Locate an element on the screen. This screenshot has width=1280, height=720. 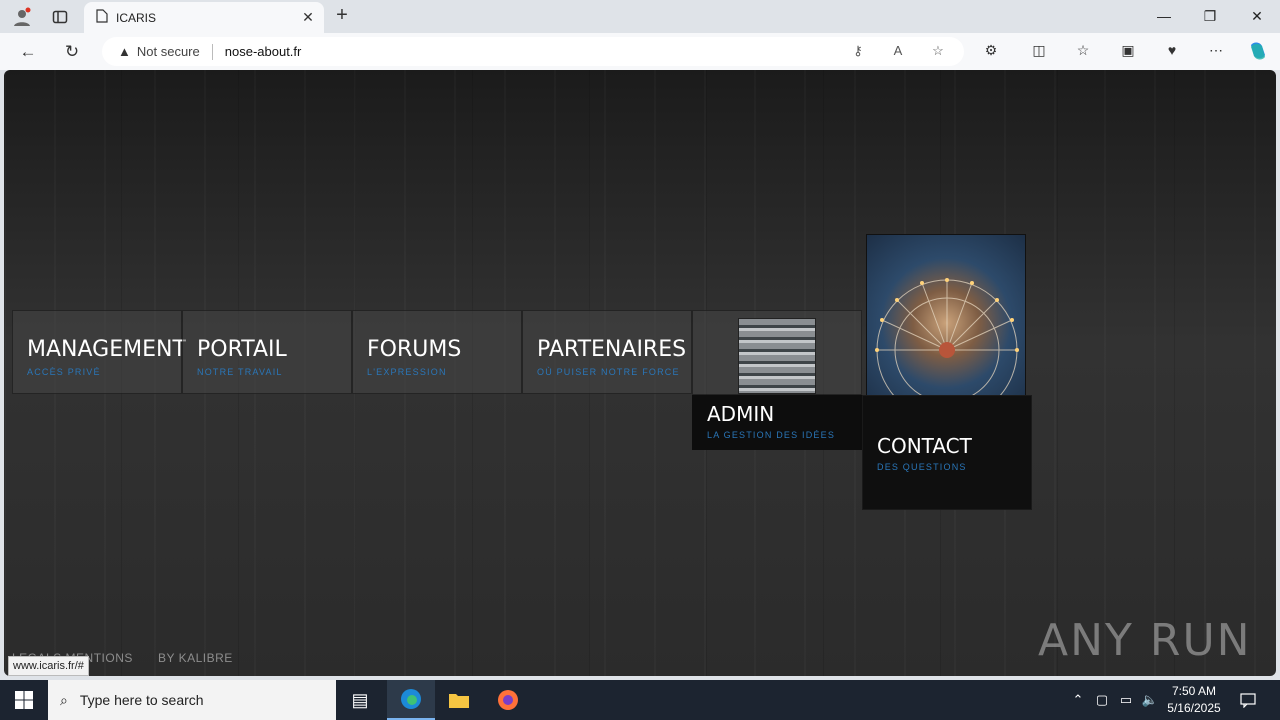
performance-icon: ♥ is located at coordinates (1172, 52).